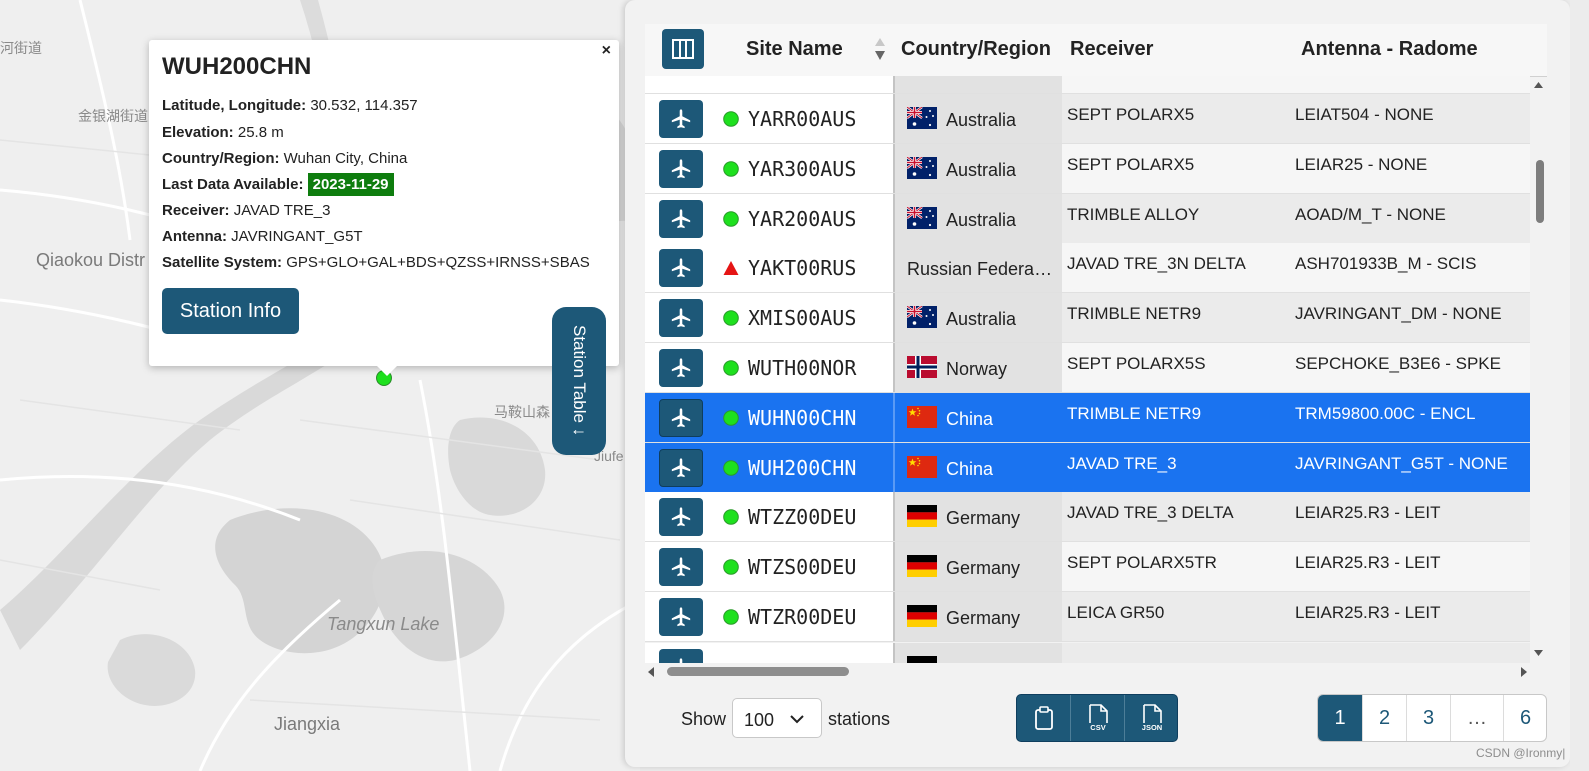 The height and width of the screenshot is (771, 1589). Describe the element at coordinates (802, 617) in the screenshot. I see `site-name: WTZR00DEU` at that location.